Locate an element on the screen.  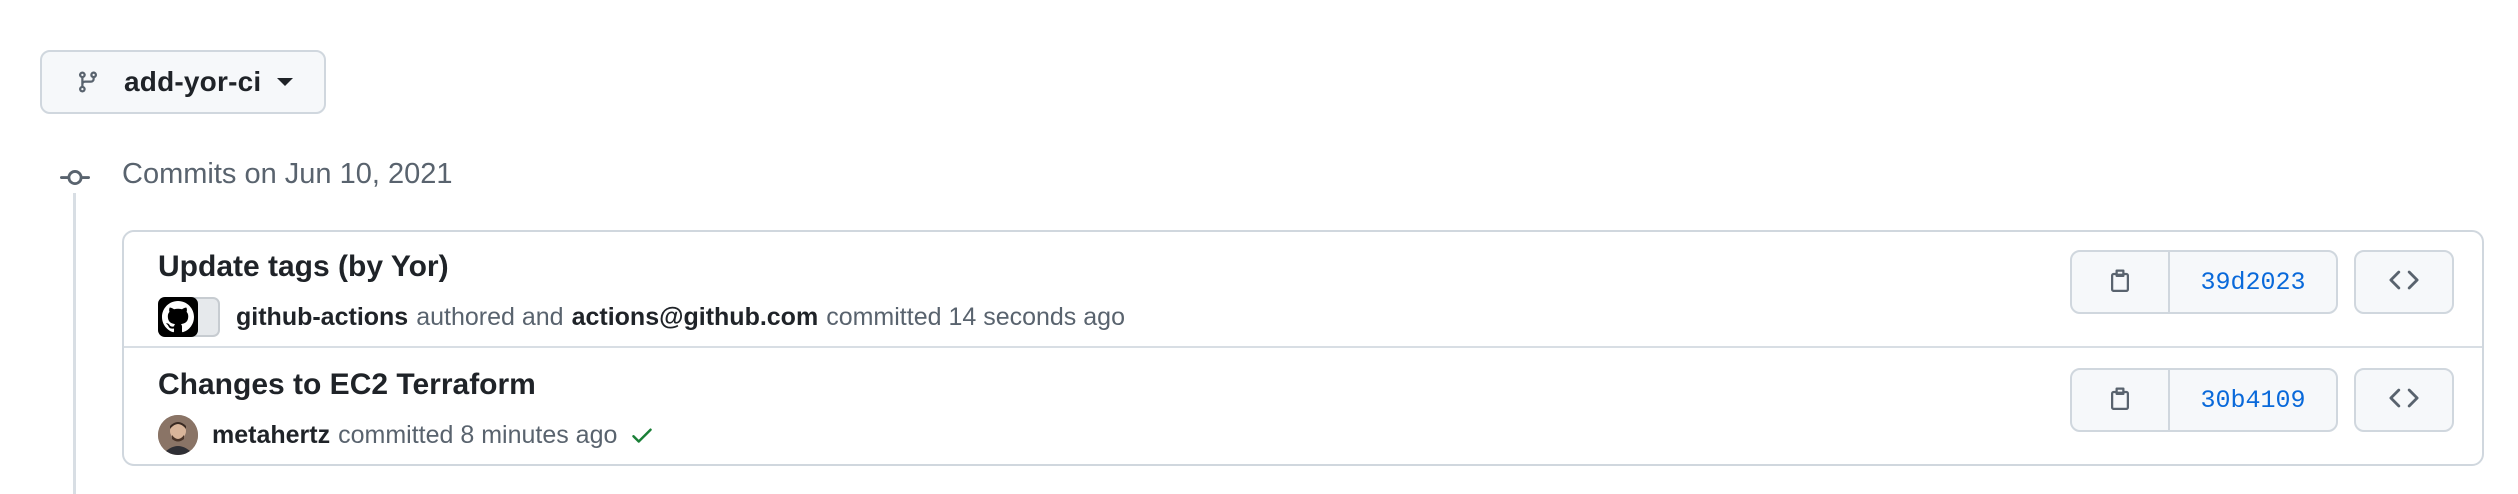
caret-down-icon is located at coordinates (285, 82).